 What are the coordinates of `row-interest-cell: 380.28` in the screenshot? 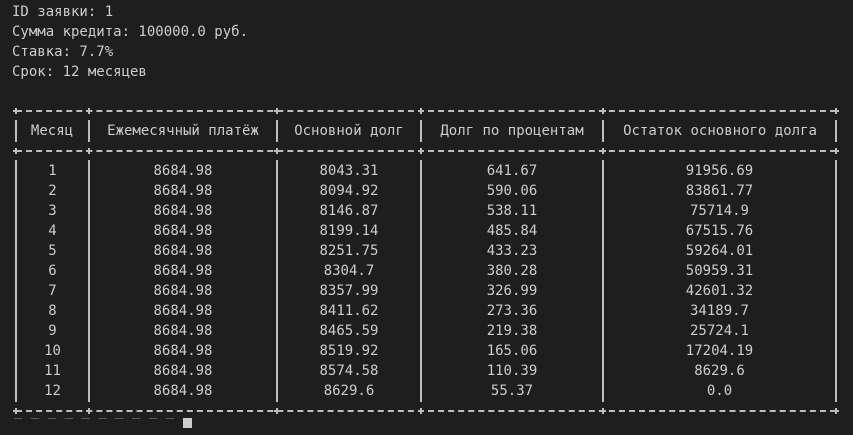 It's located at (512, 271).